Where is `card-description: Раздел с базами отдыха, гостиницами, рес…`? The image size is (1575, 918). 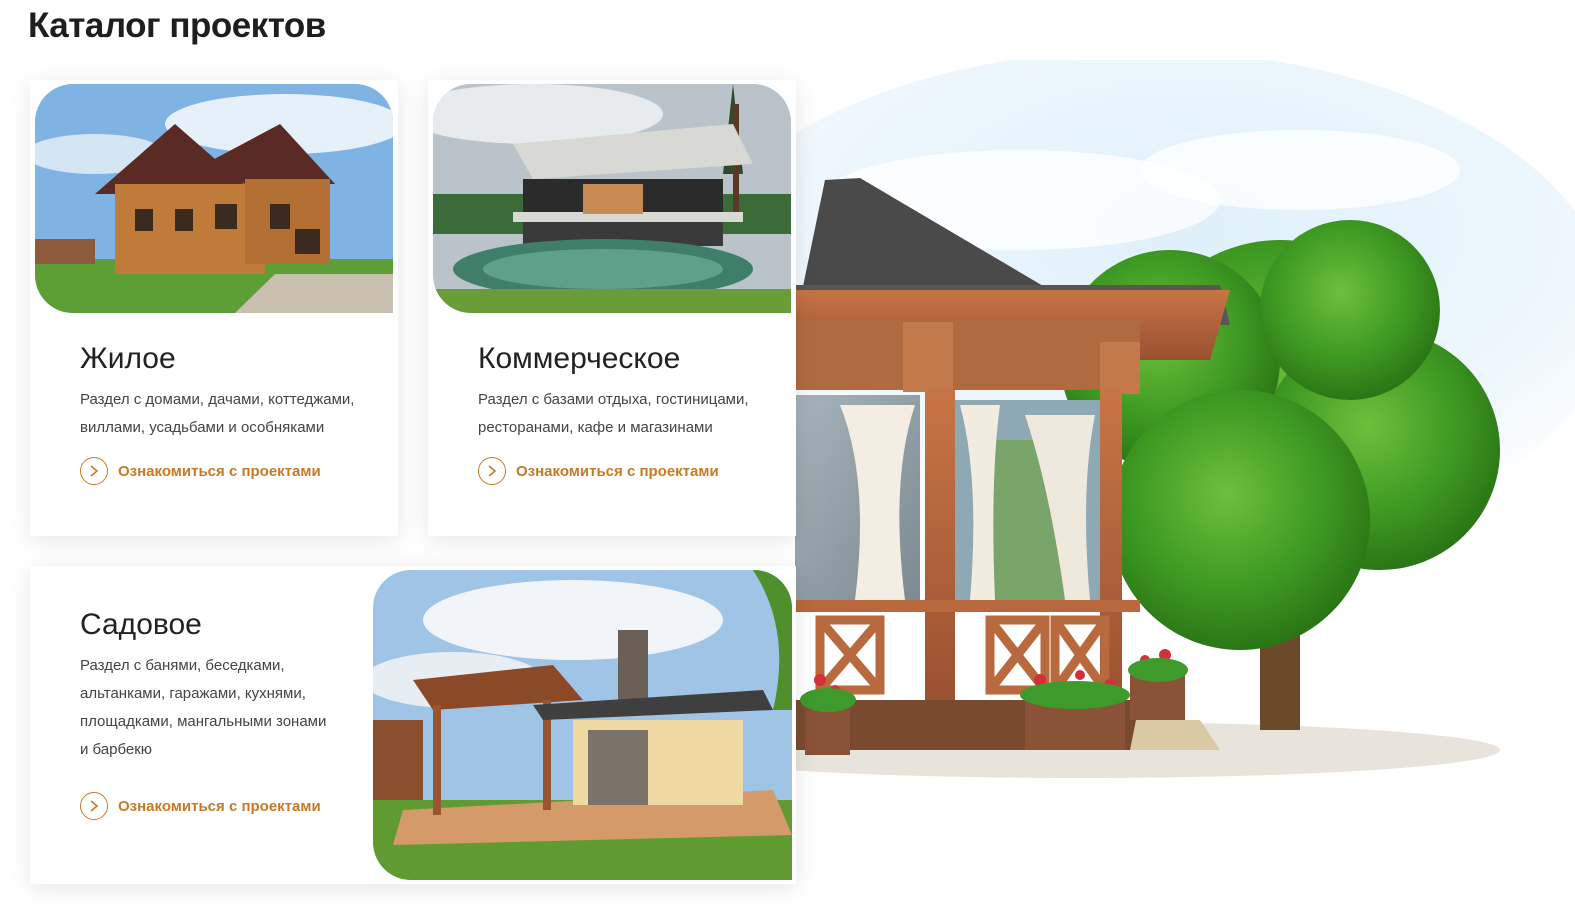 card-description: Раздел с базами отдыха, гостиницами, рес… is located at coordinates (613, 413).